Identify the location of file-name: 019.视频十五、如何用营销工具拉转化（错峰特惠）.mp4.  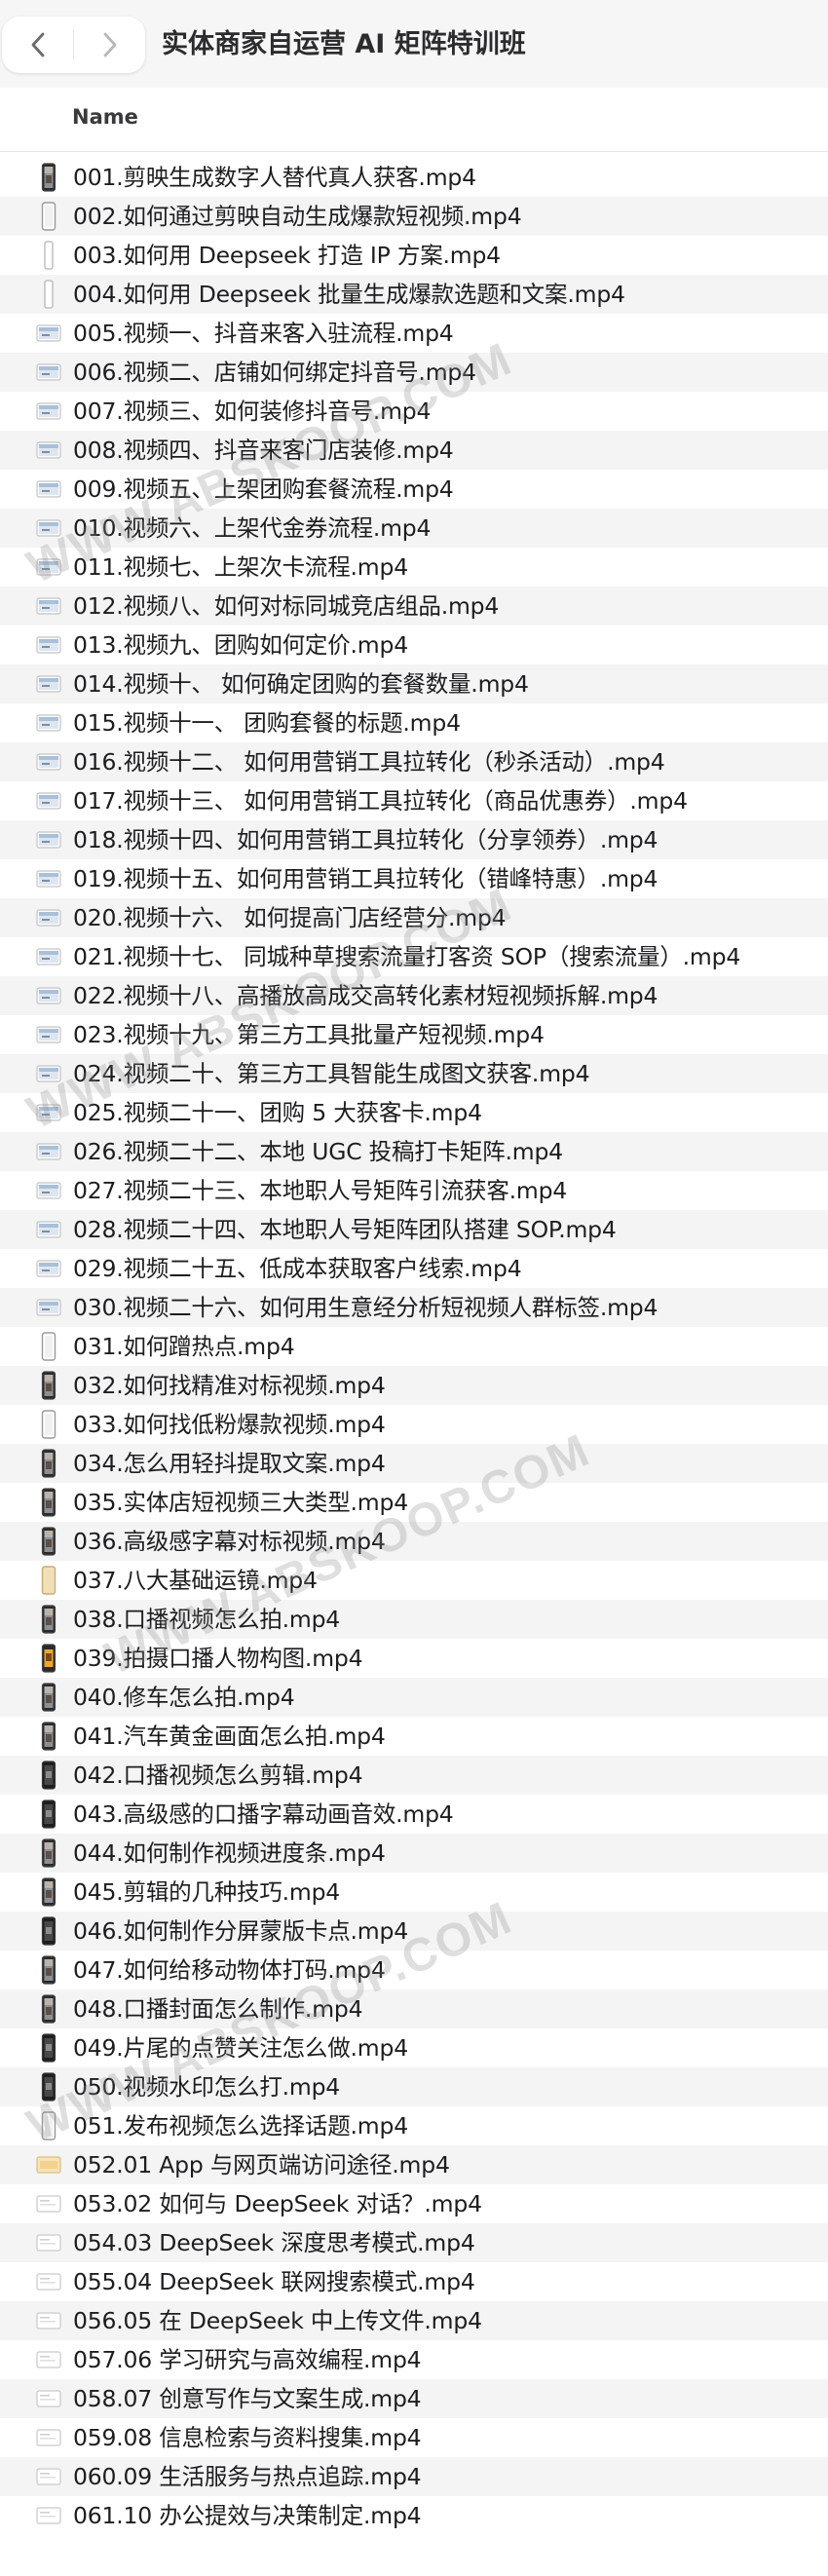
(366, 878).